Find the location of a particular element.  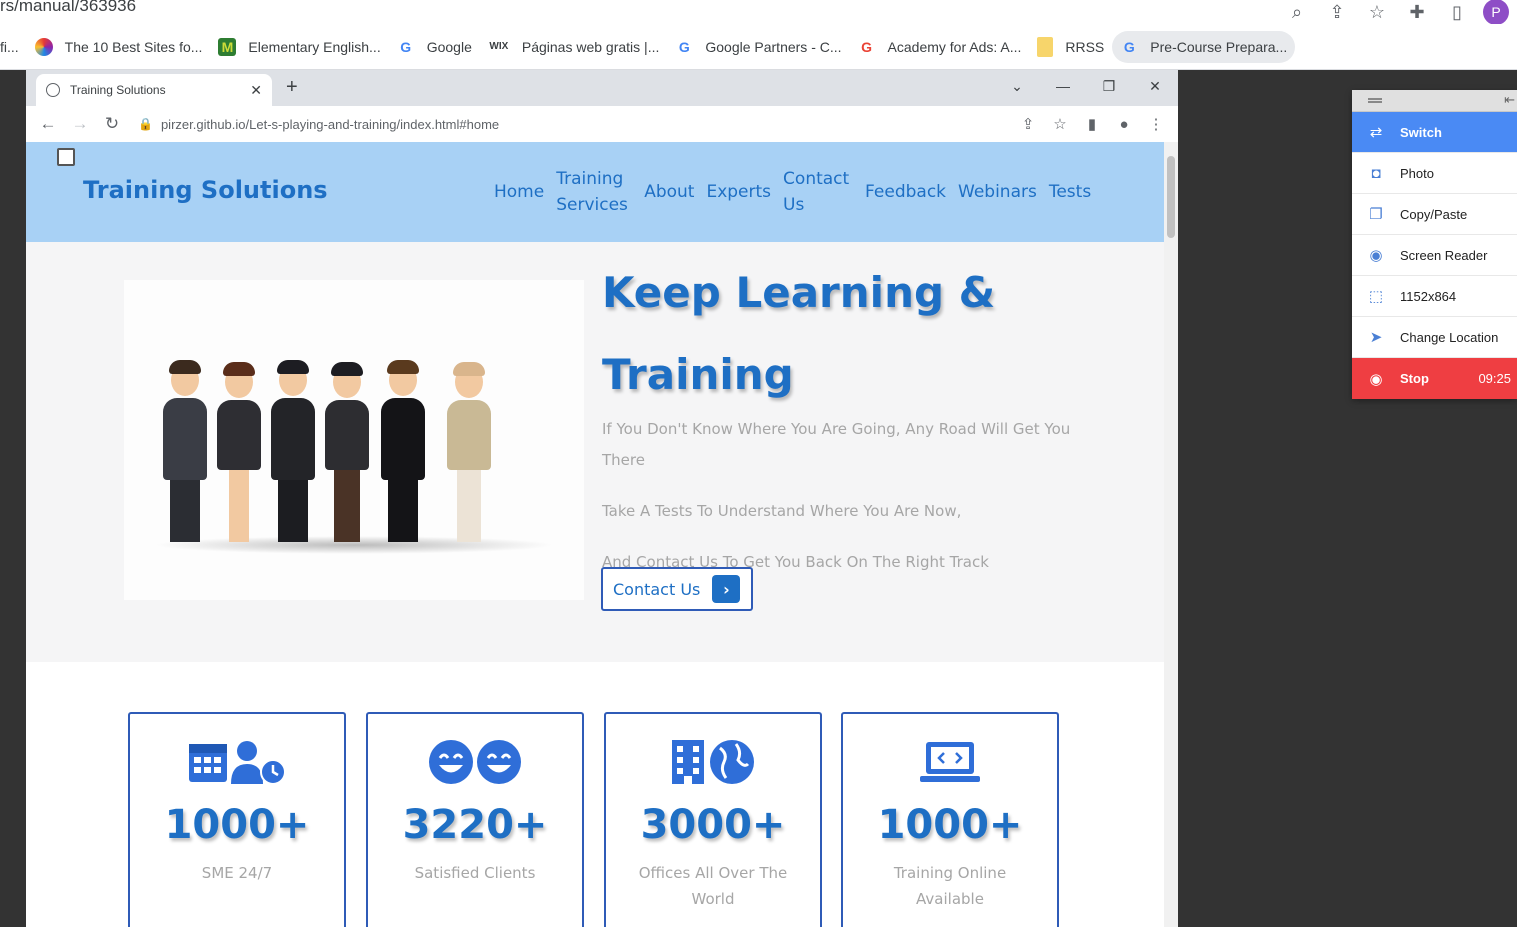

stat-label: Offices All Over The World is located at coordinates (713, 886).